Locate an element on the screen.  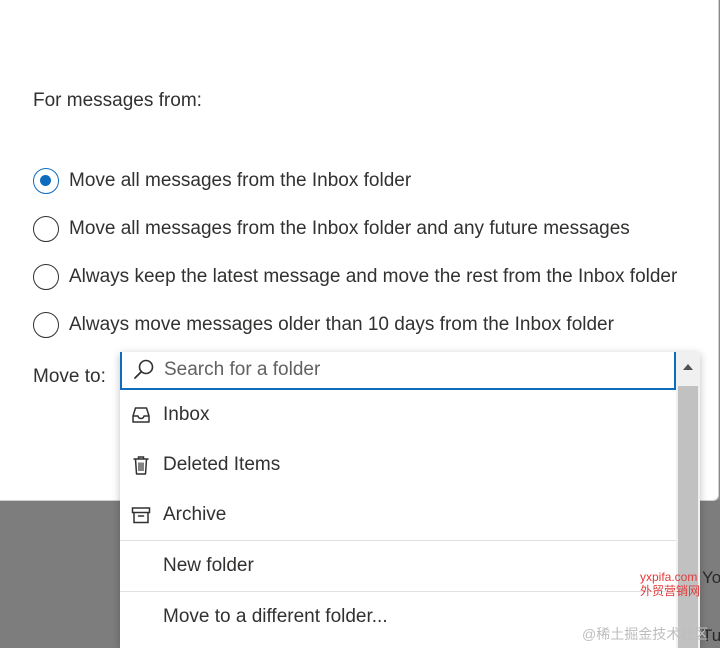
folder-search-box is located at coordinates (398, 371).